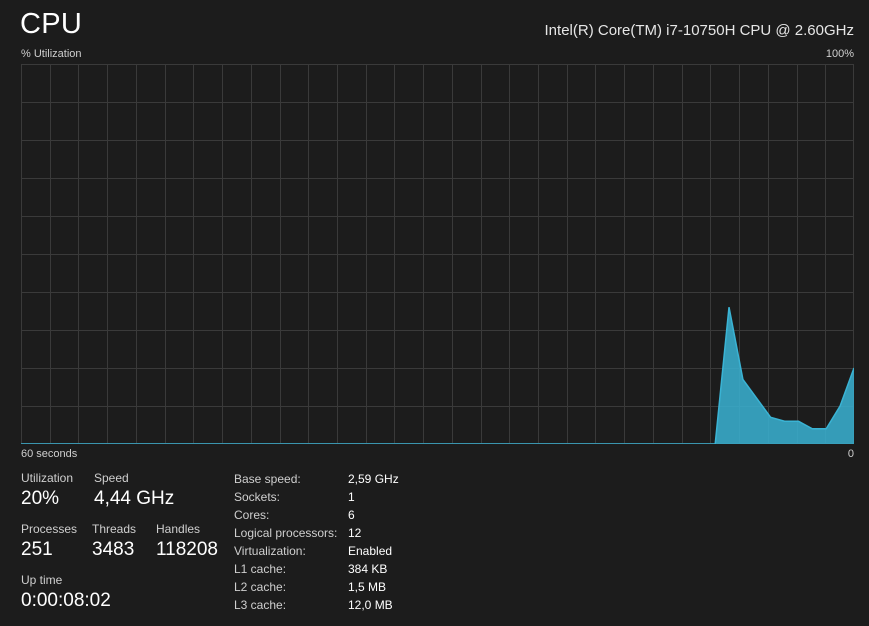 Image resolution: width=869 pixels, height=626 pixels. I want to click on spec-row: Logical processors: 12, so click(316, 533).